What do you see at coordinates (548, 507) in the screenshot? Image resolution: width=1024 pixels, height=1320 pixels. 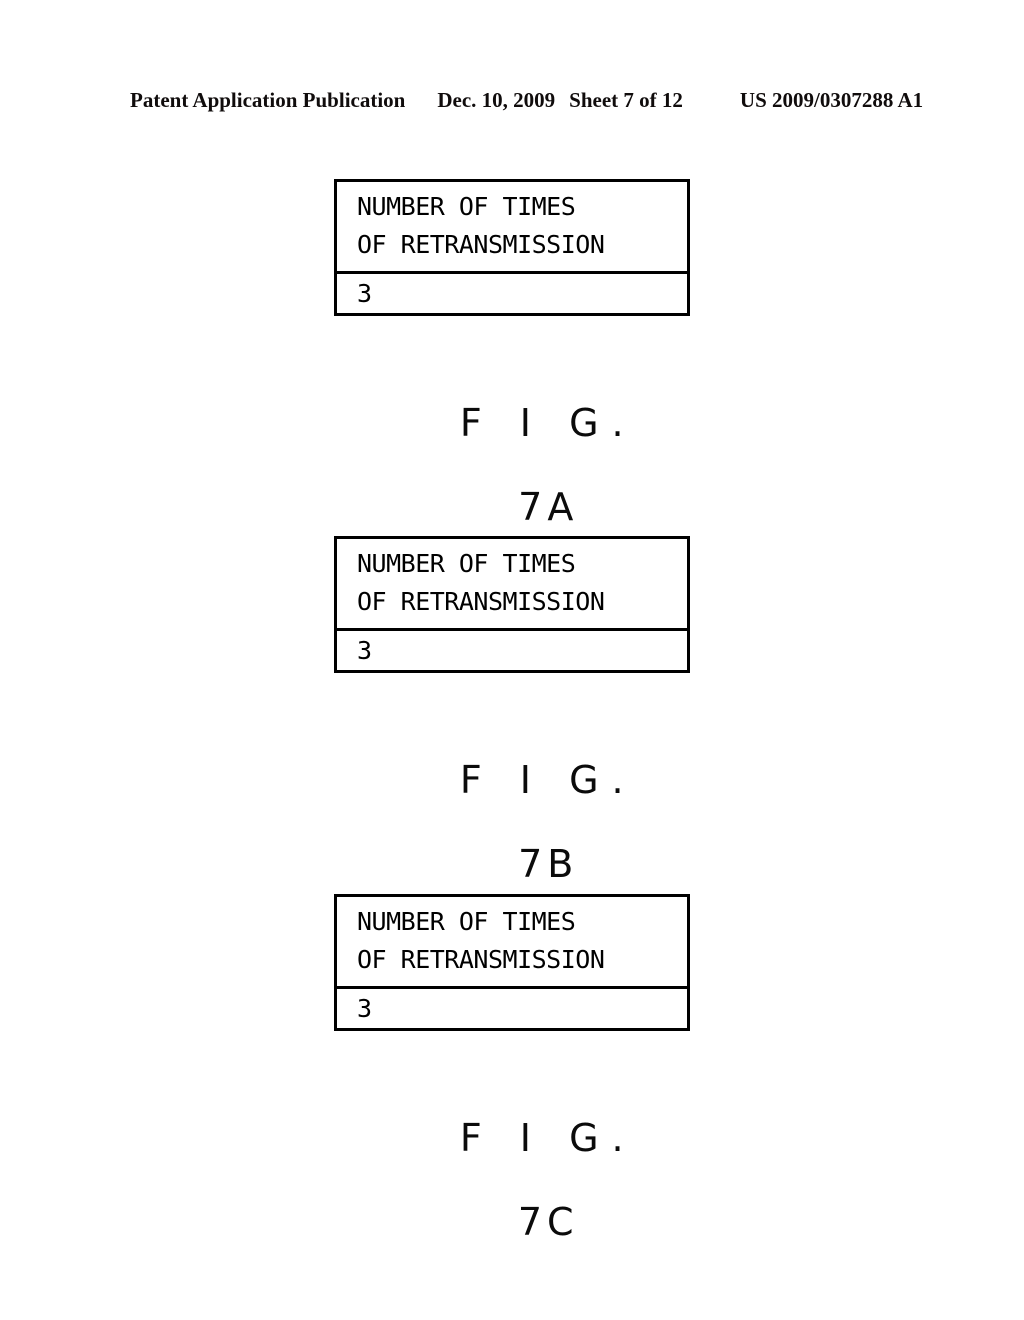 I see `figure-caption-number: 7A` at bounding box center [548, 507].